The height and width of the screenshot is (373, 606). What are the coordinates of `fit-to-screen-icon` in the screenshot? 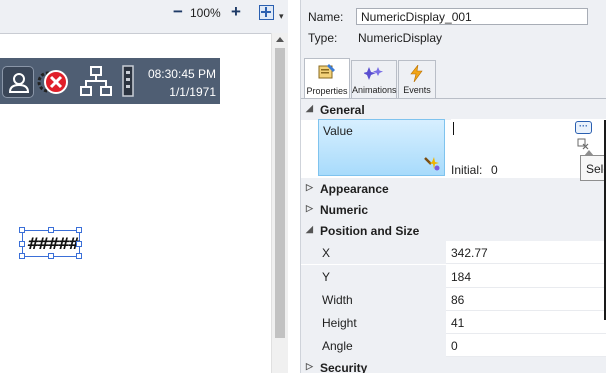 It's located at (266, 12).